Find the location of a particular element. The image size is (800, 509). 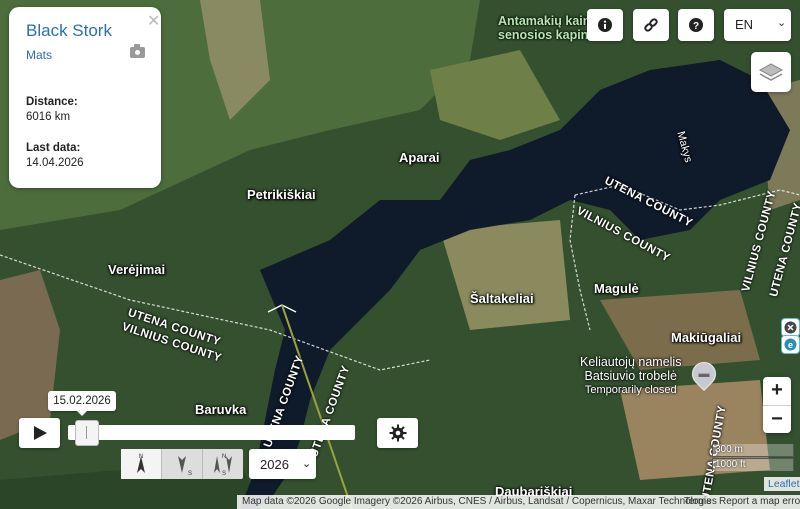

animal-name: Black Stork is located at coordinates (69, 31).